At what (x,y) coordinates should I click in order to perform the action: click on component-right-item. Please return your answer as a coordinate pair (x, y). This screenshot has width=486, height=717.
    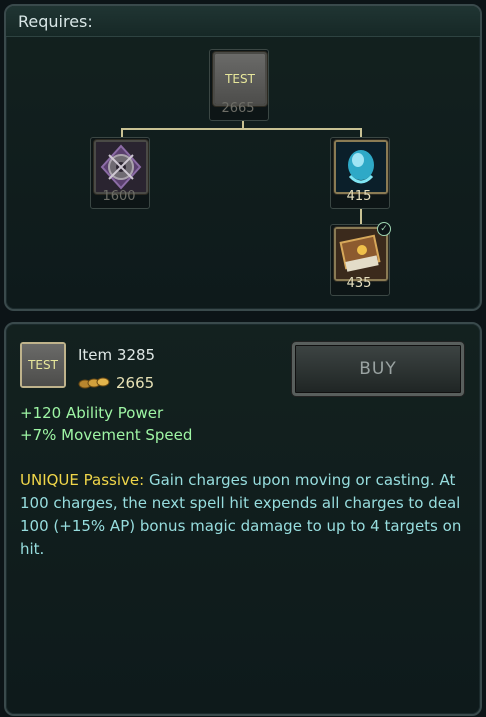
    Looking at the image, I should click on (361, 167).